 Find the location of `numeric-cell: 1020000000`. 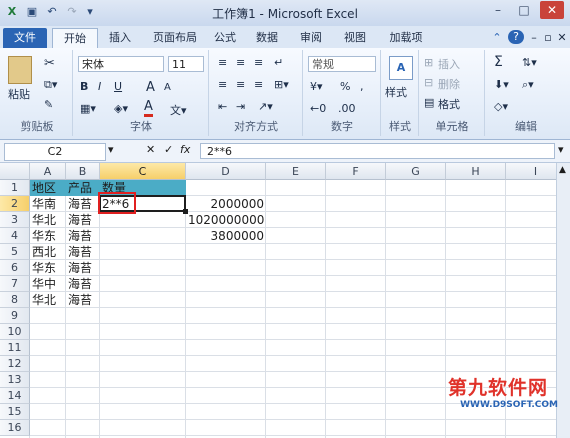

numeric-cell: 1020000000 is located at coordinates (226, 220).